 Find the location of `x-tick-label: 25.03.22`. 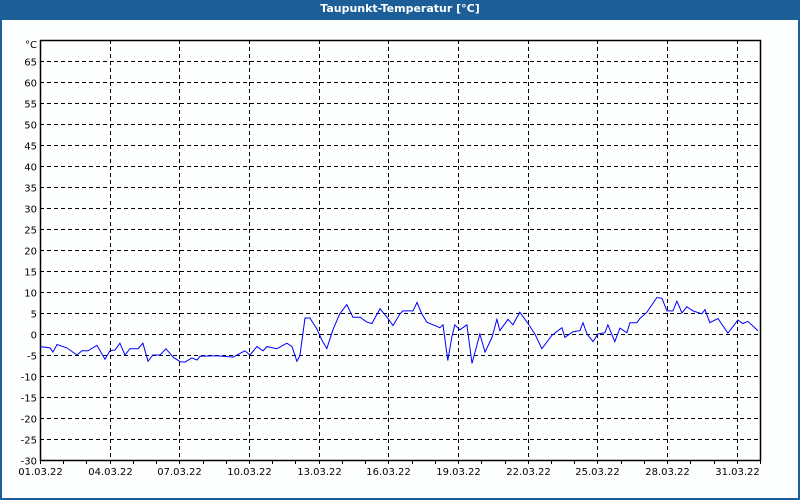

x-tick-label: 25.03.22 is located at coordinates (597, 472).